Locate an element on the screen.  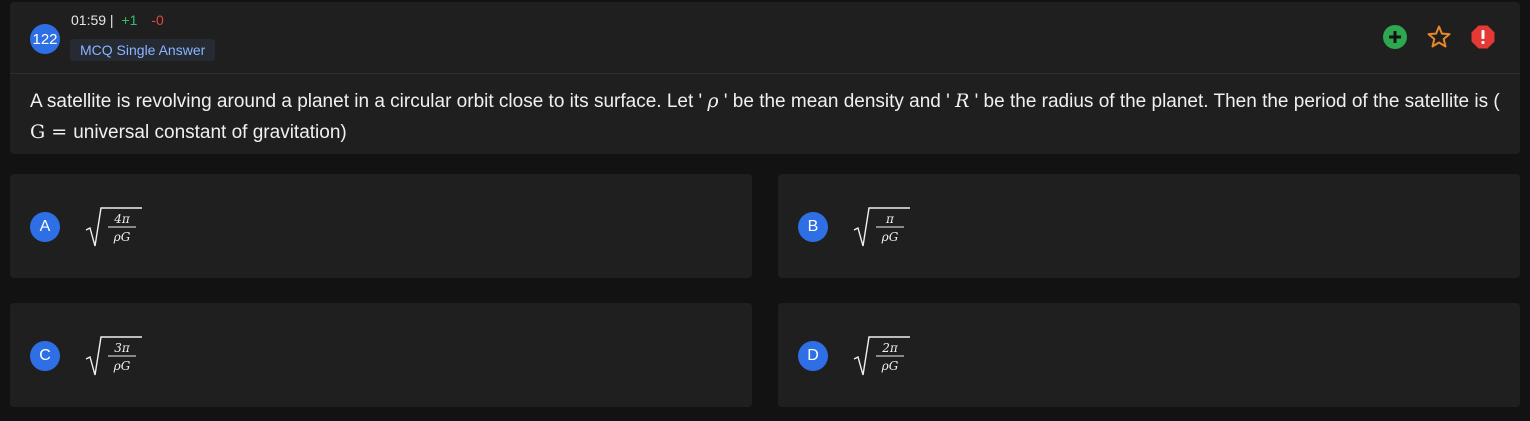
option-formula: π ρG is located at coordinates (882, 227).